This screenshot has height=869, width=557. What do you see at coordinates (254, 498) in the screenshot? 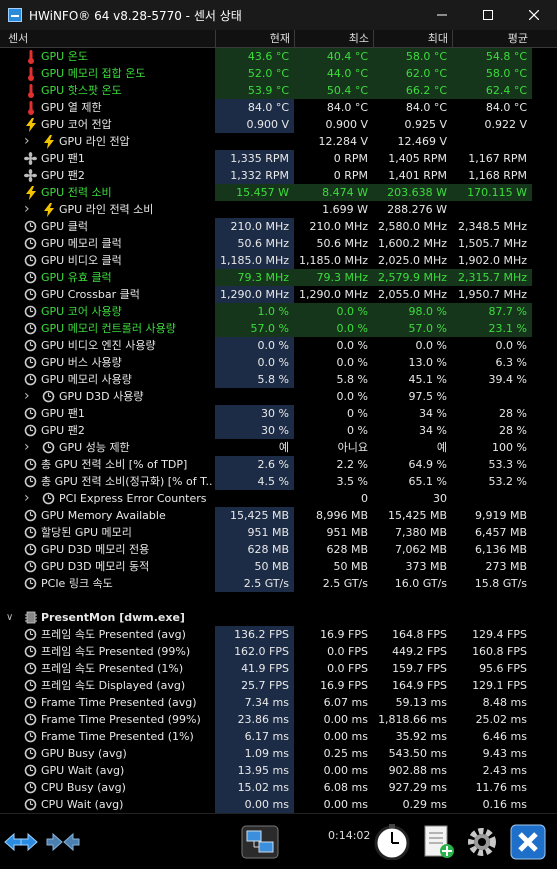
I see `value-current` at bounding box center [254, 498].